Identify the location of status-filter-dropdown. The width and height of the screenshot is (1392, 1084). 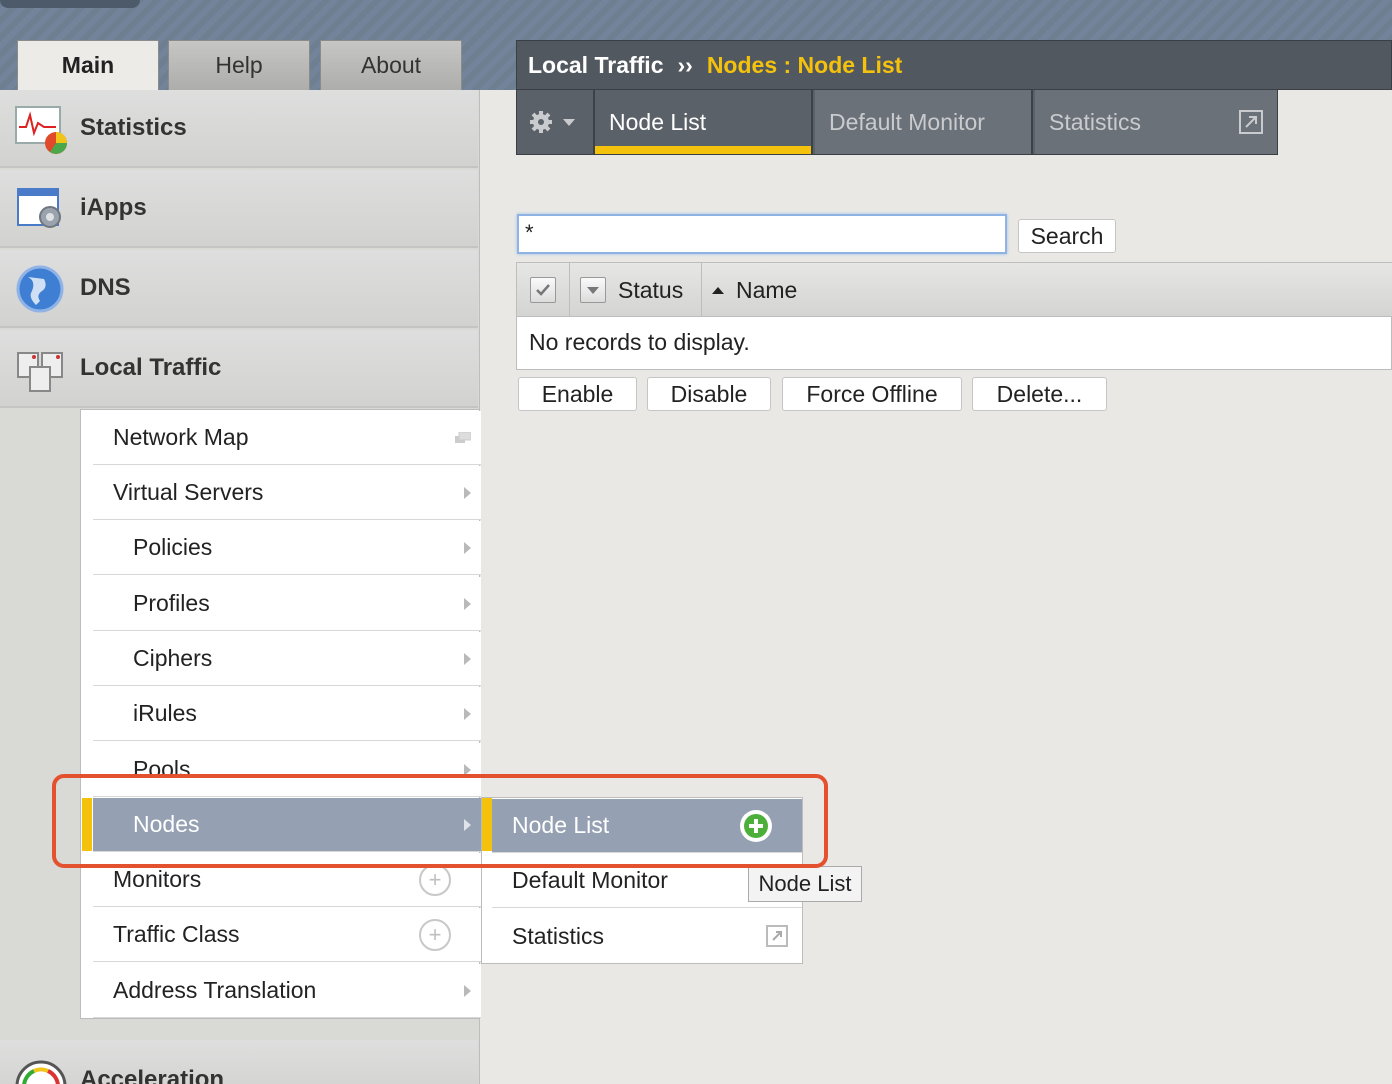
(593, 290).